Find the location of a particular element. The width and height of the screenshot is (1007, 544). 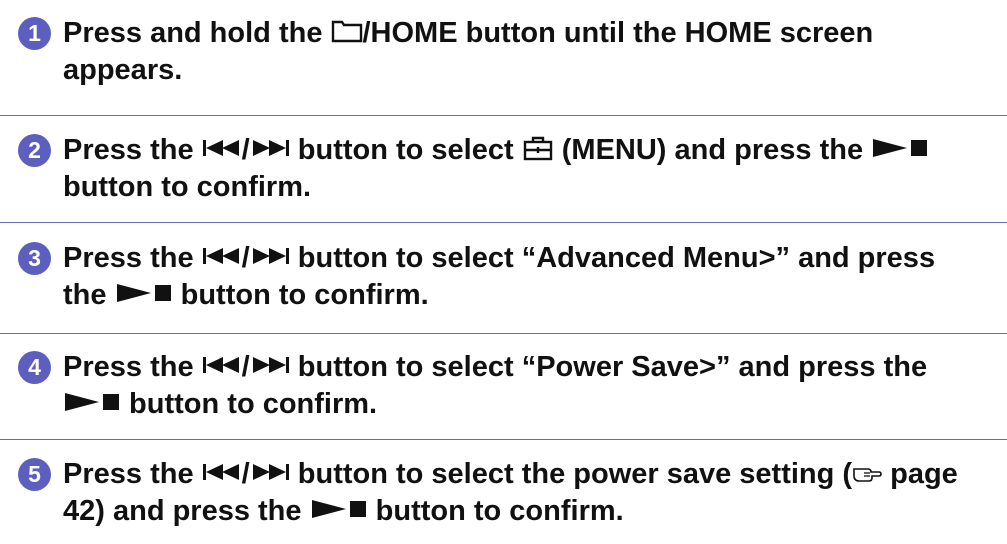

step-number: 1 is located at coordinates (34, 33).